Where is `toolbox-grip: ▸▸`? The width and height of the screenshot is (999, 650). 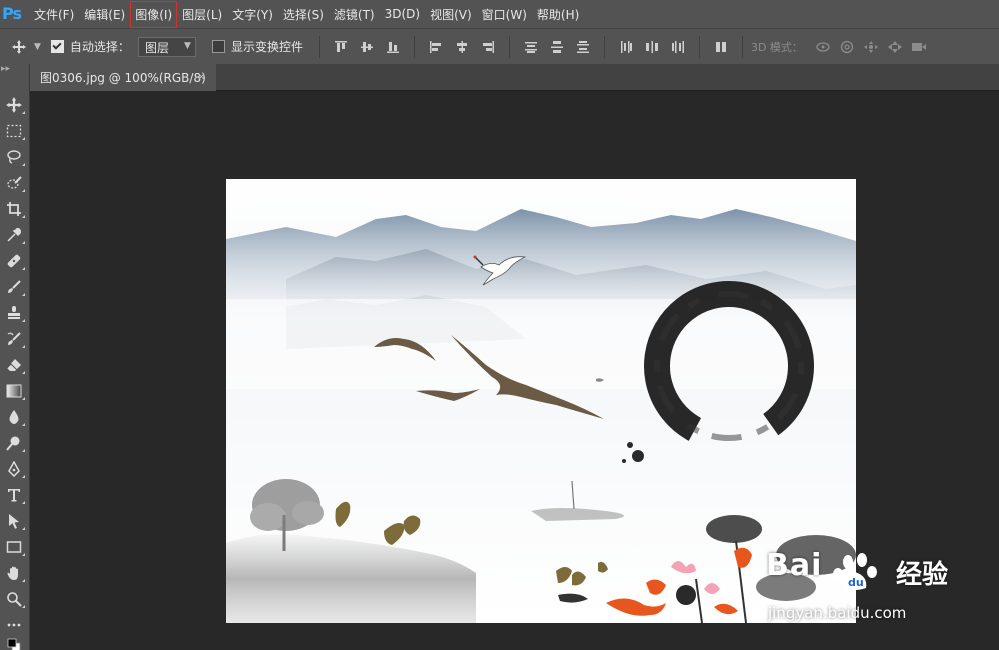
toolbox-grip: ▸▸ is located at coordinates (15, 78).